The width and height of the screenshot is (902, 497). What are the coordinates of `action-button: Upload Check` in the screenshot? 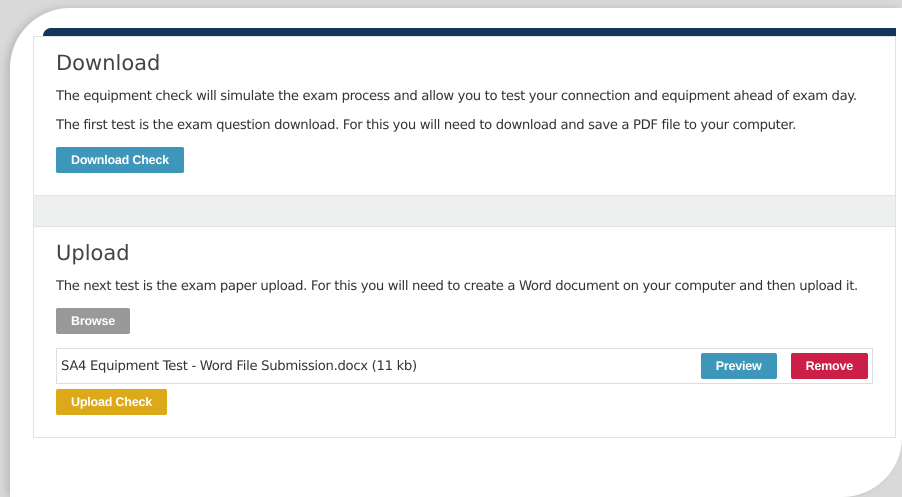 It's located at (111, 402).